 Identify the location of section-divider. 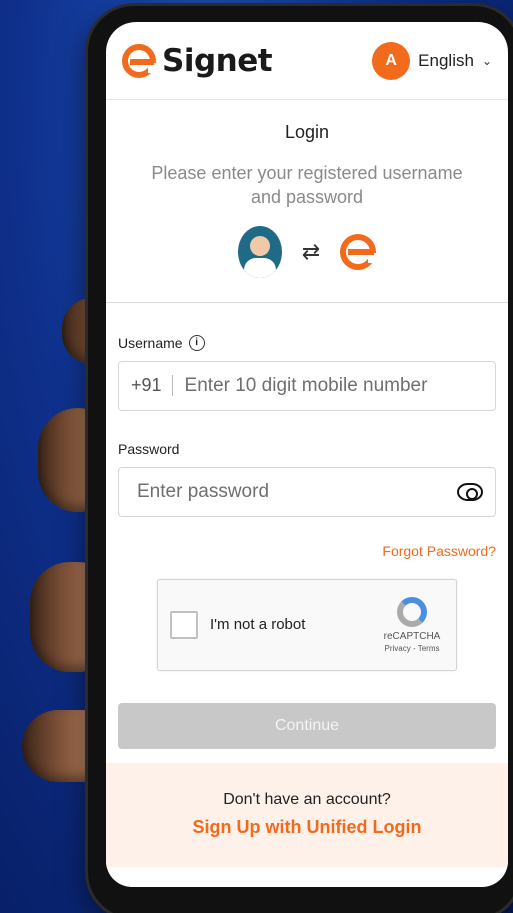
(307, 302).